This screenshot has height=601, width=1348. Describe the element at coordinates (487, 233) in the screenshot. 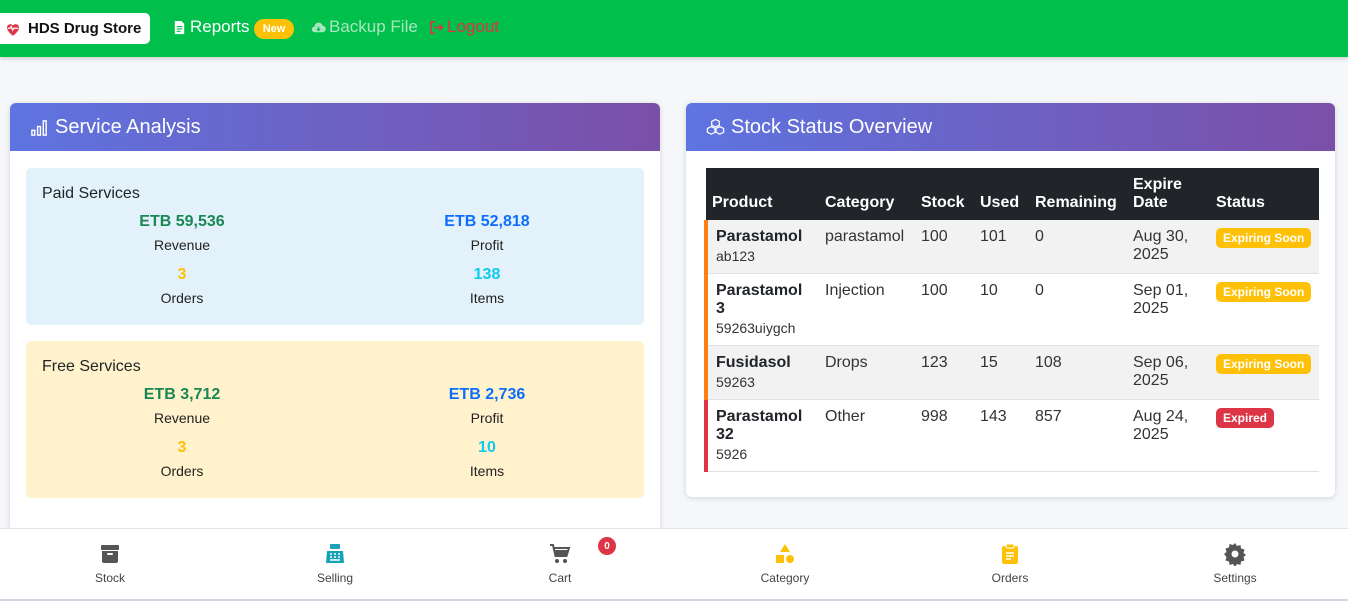

I see `paid-profit-stat: ETB 52,818 Profit` at that location.